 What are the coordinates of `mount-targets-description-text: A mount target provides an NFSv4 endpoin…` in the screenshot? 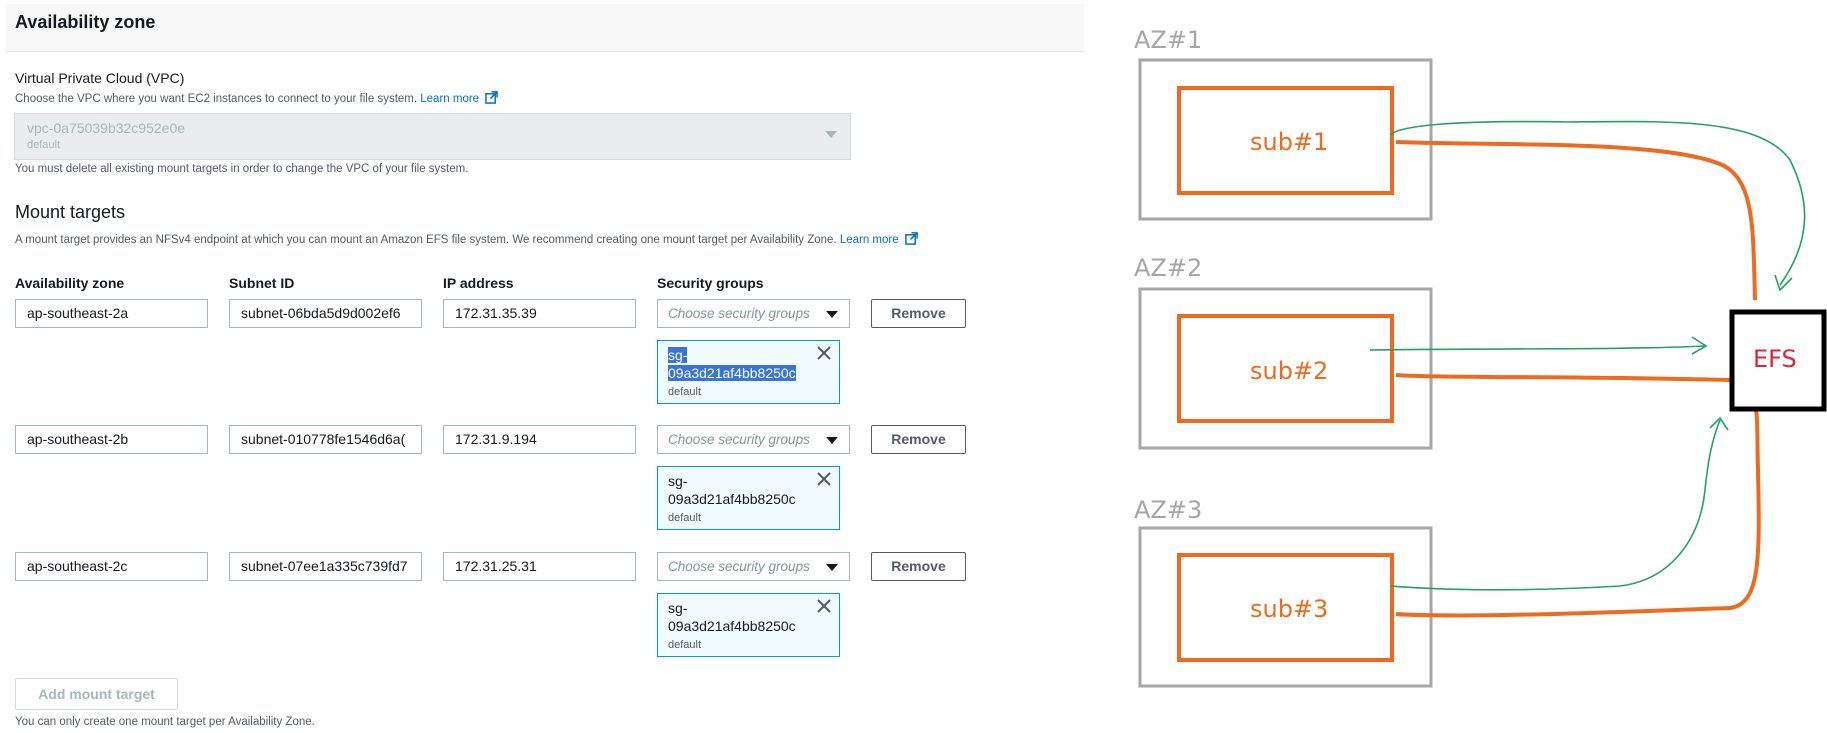 It's located at (426, 240).